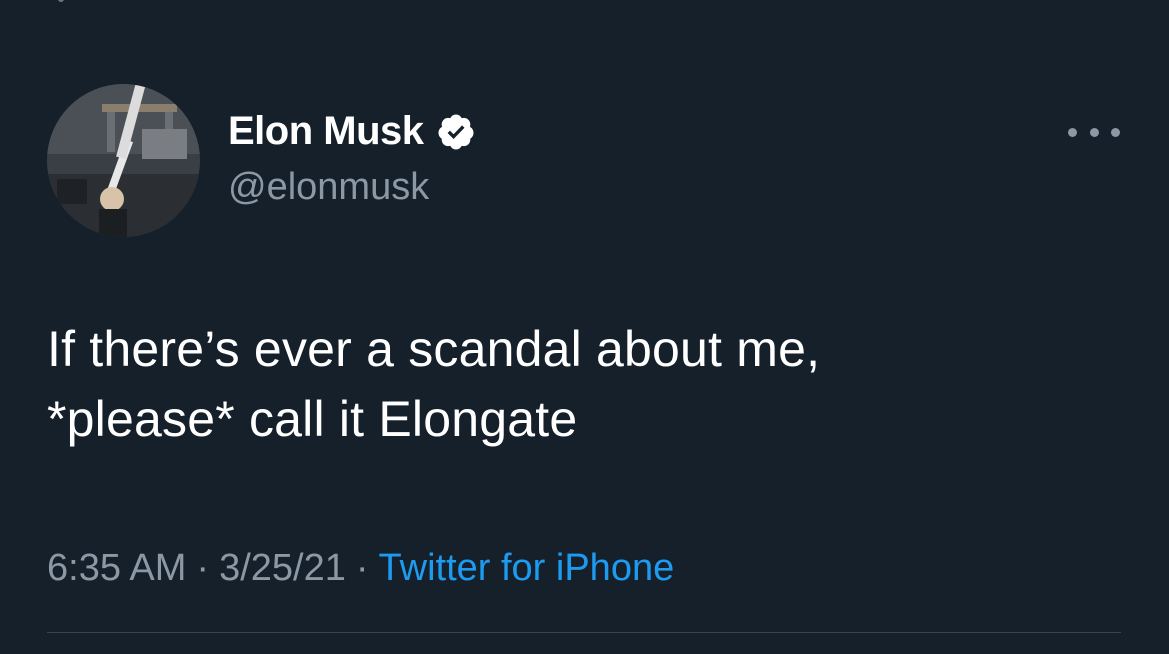  I want to click on tweet-date: 3/25/21, so click(282, 568).